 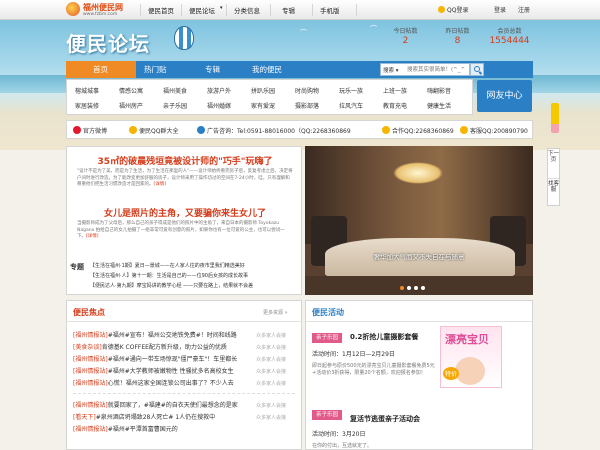 What do you see at coordinates (175, 105) in the screenshot?
I see `category-link: 亲子乐园` at bounding box center [175, 105].